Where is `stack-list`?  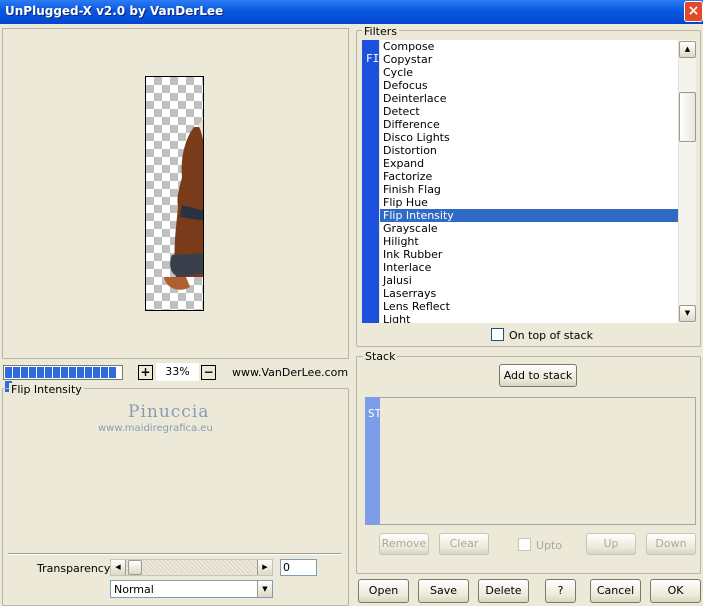
stack-list is located at coordinates (538, 461).